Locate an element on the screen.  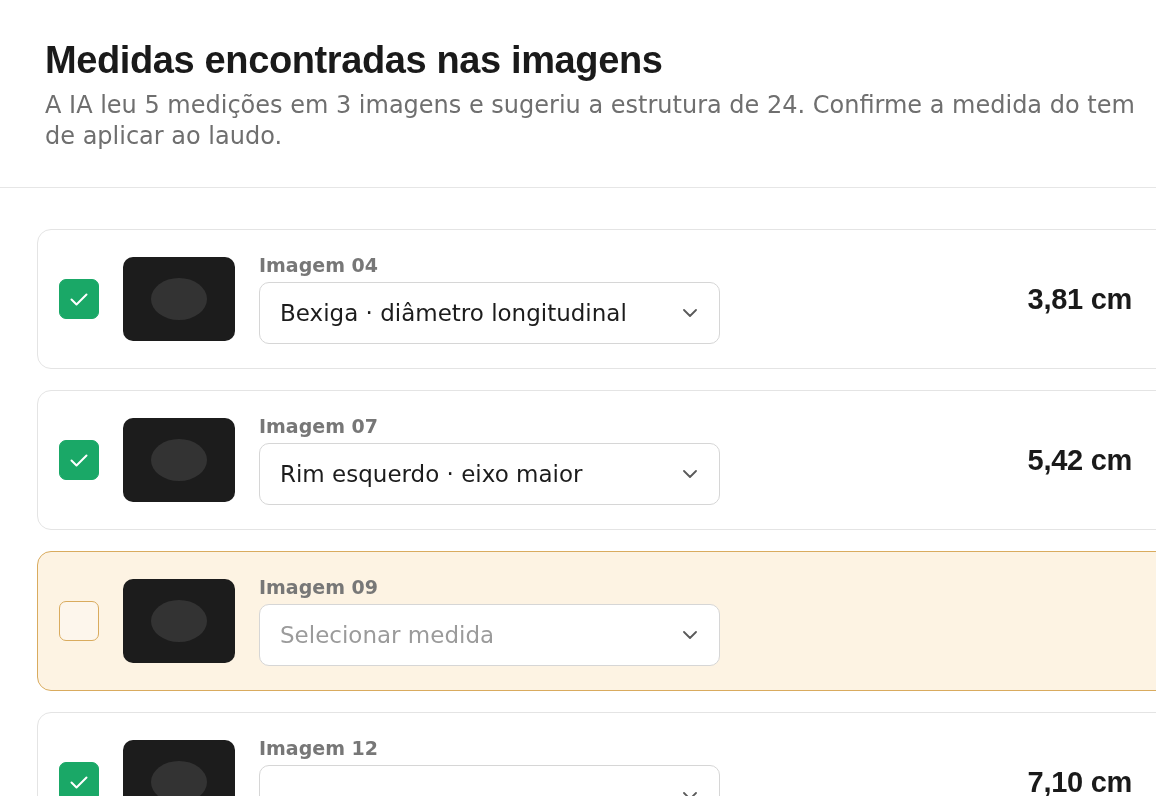
dialog-description: de aplicar ao laudo. is located at coordinates (164, 136).